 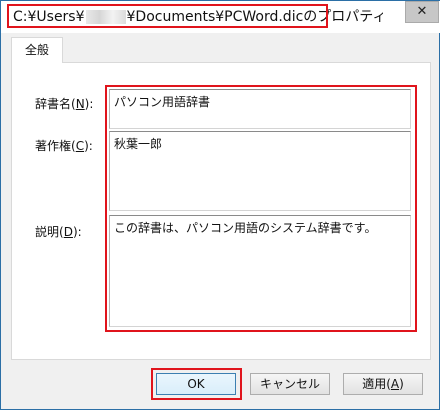 What do you see at coordinates (290, 384) in the screenshot?
I see `cancel-button: キャンセル` at bounding box center [290, 384].